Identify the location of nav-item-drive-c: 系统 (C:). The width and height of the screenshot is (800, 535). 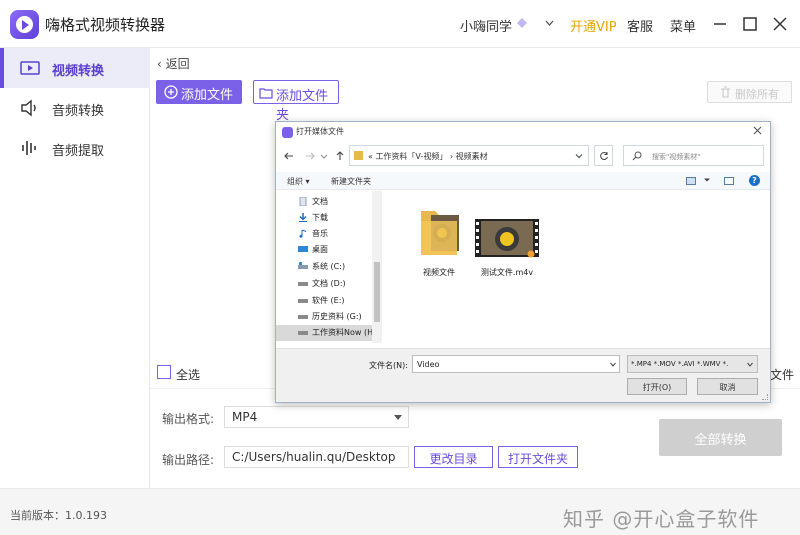
(338, 267).